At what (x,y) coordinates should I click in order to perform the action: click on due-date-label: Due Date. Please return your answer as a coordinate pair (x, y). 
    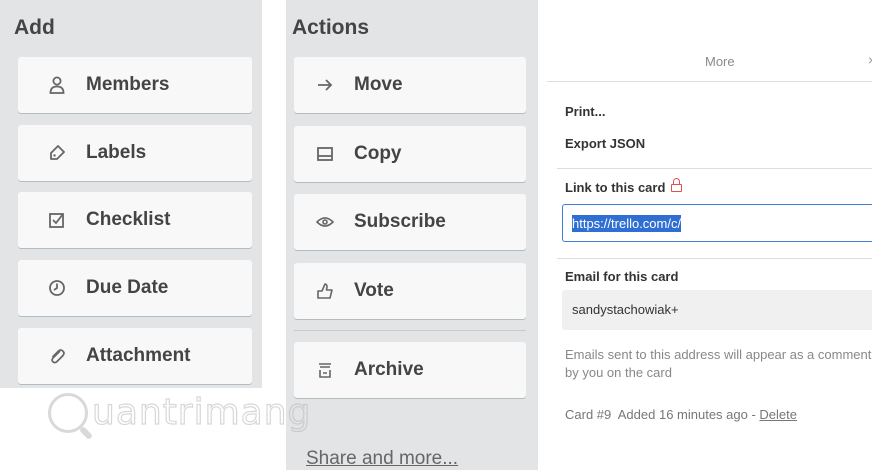
    Looking at the image, I should click on (127, 287).